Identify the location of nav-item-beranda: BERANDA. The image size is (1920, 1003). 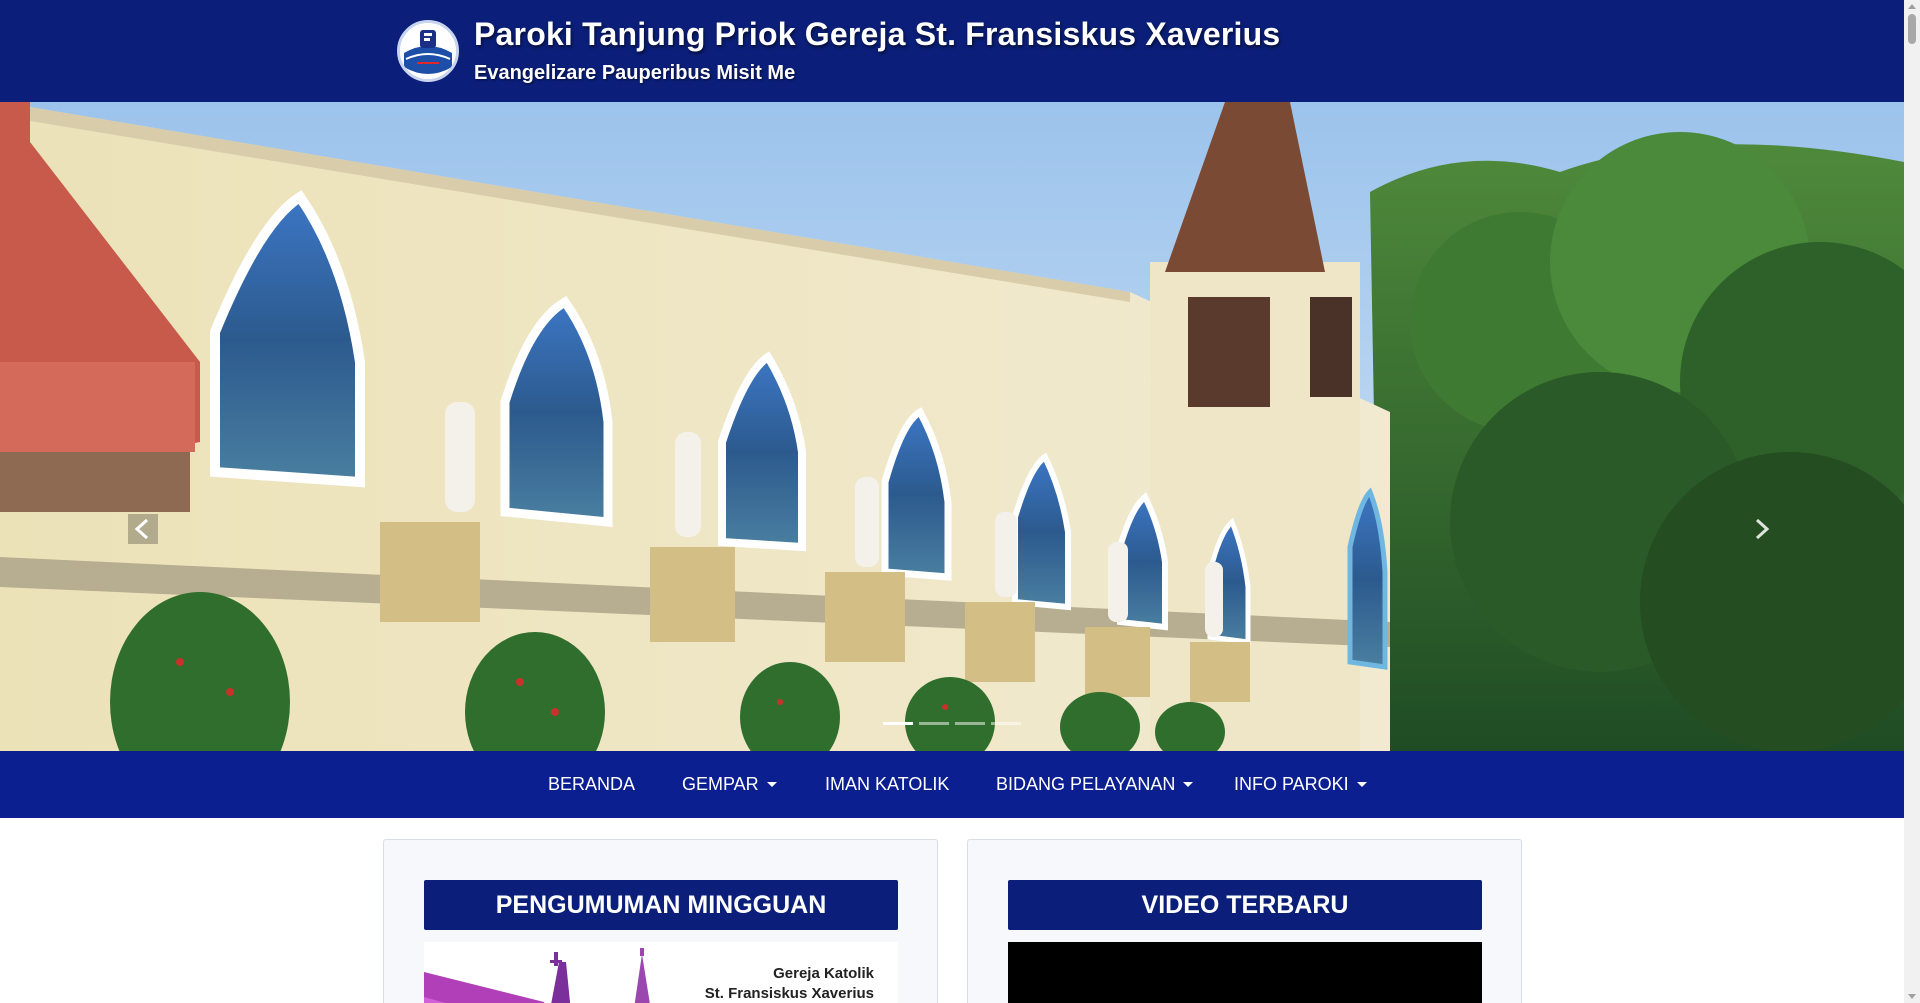
(591, 784).